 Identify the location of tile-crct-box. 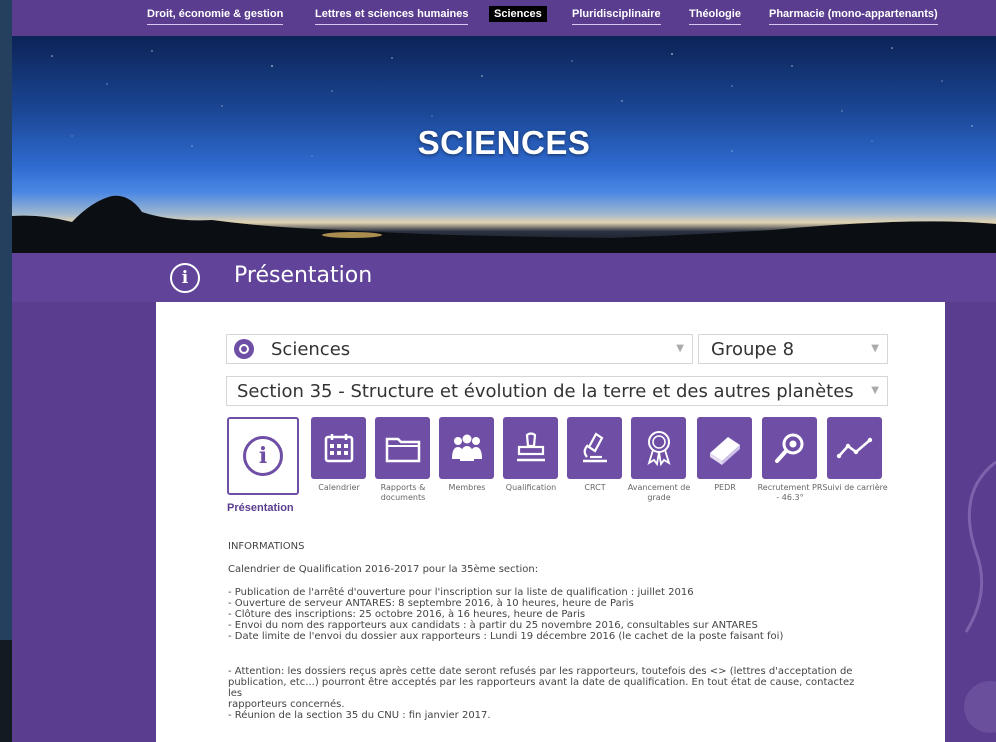
(594, 448).